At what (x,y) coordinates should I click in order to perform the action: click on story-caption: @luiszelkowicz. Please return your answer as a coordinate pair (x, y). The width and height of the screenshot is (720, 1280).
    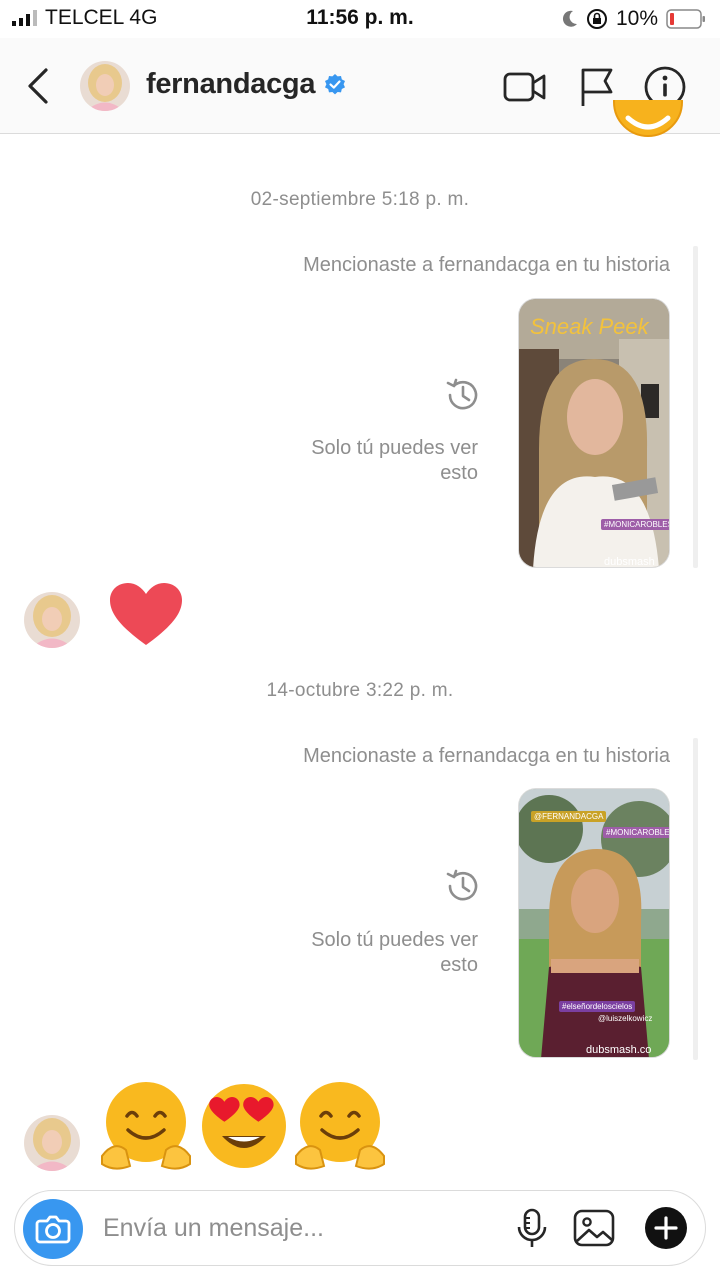
    Looking at the image, I should click on (625, 1018).